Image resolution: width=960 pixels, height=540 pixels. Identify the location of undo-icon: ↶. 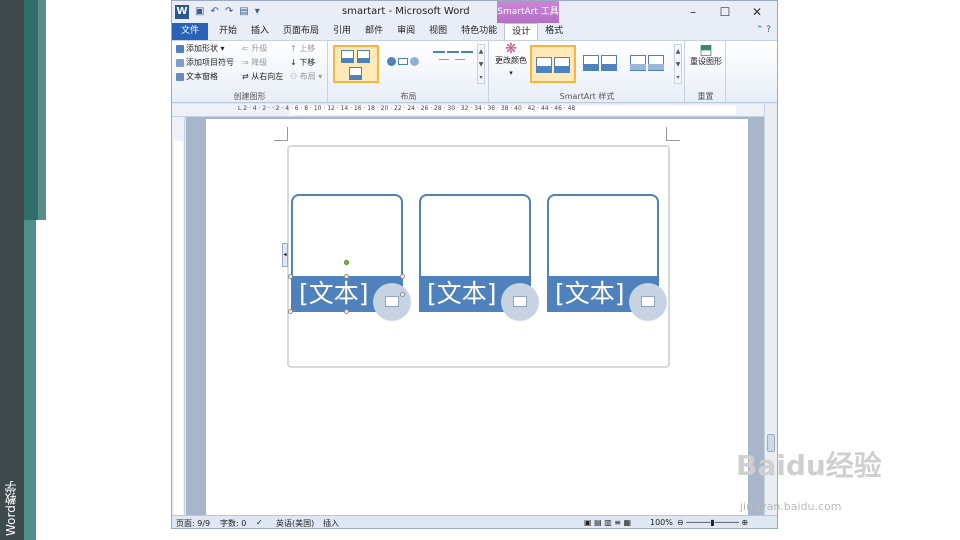
(214, 12).